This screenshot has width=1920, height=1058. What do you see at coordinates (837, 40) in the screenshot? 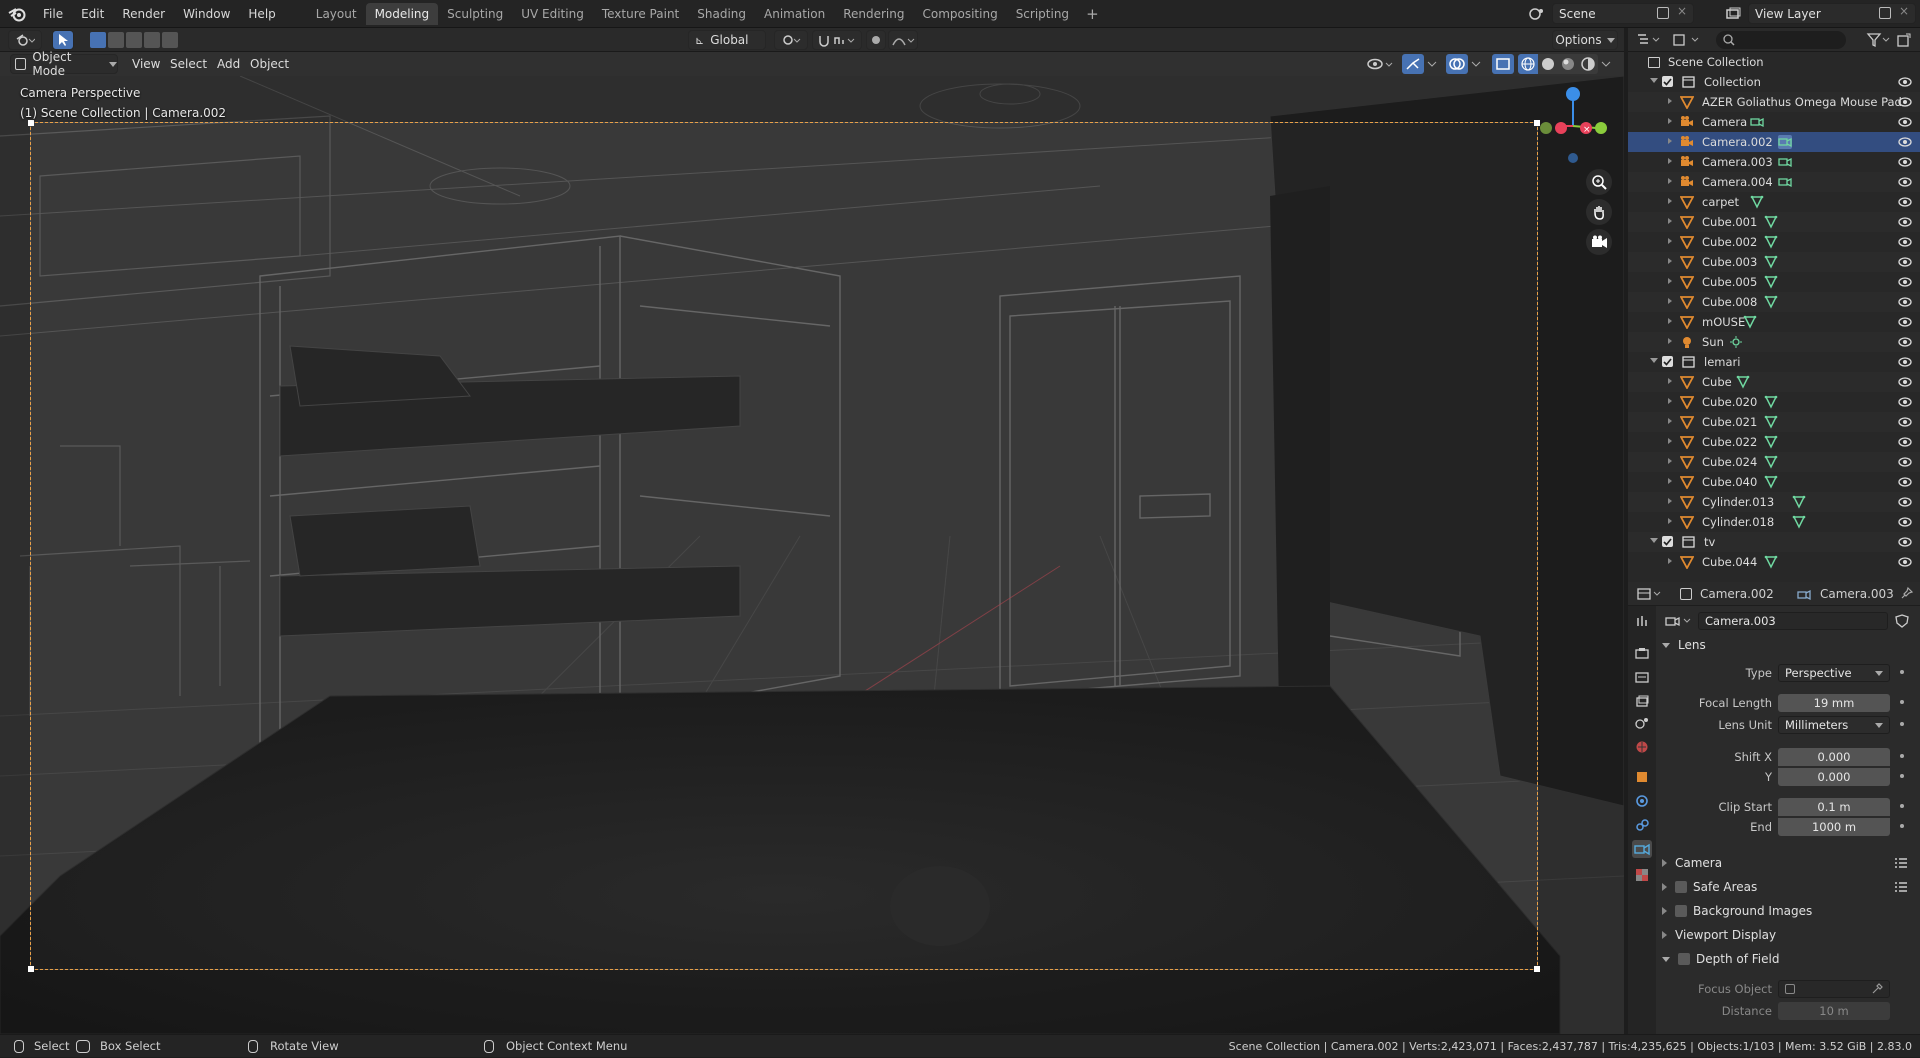
I see `snap-toggle` at bounding box center [837, 40].